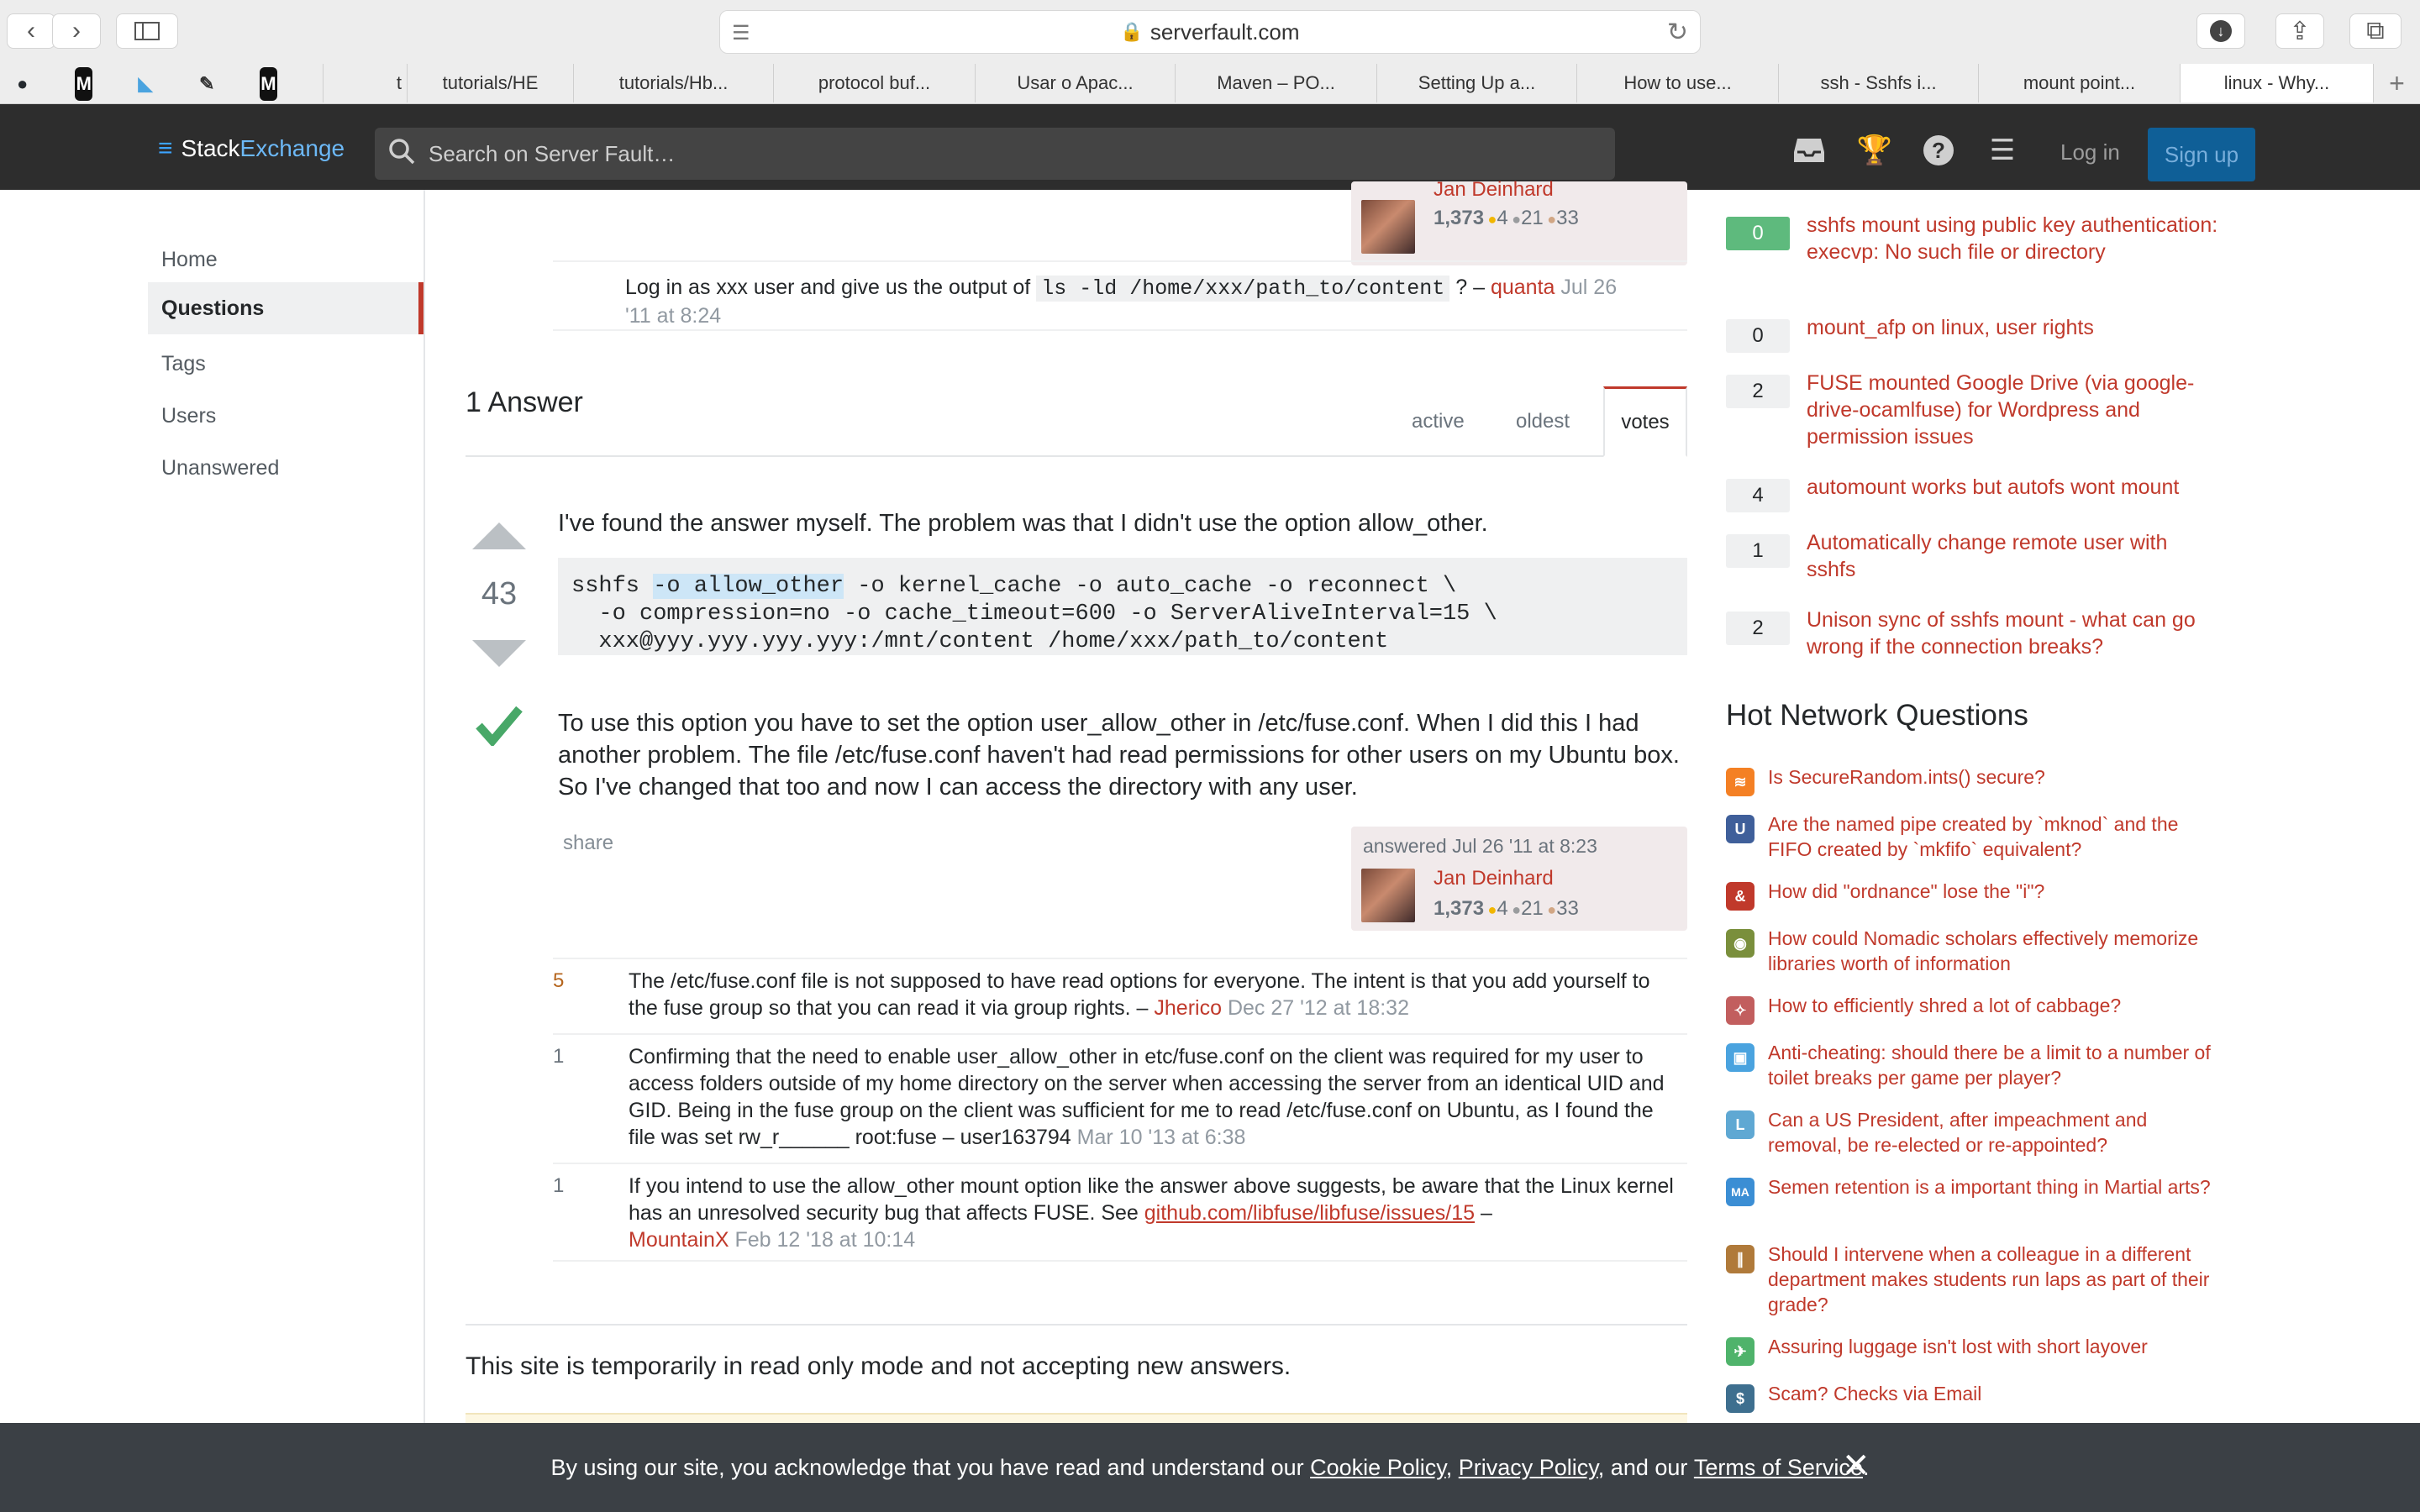 This screenshot has width=2420, height=1512. I want to click on url-bar: ☰ 🔒 serverfault.com ↻, so click(1210, 32).